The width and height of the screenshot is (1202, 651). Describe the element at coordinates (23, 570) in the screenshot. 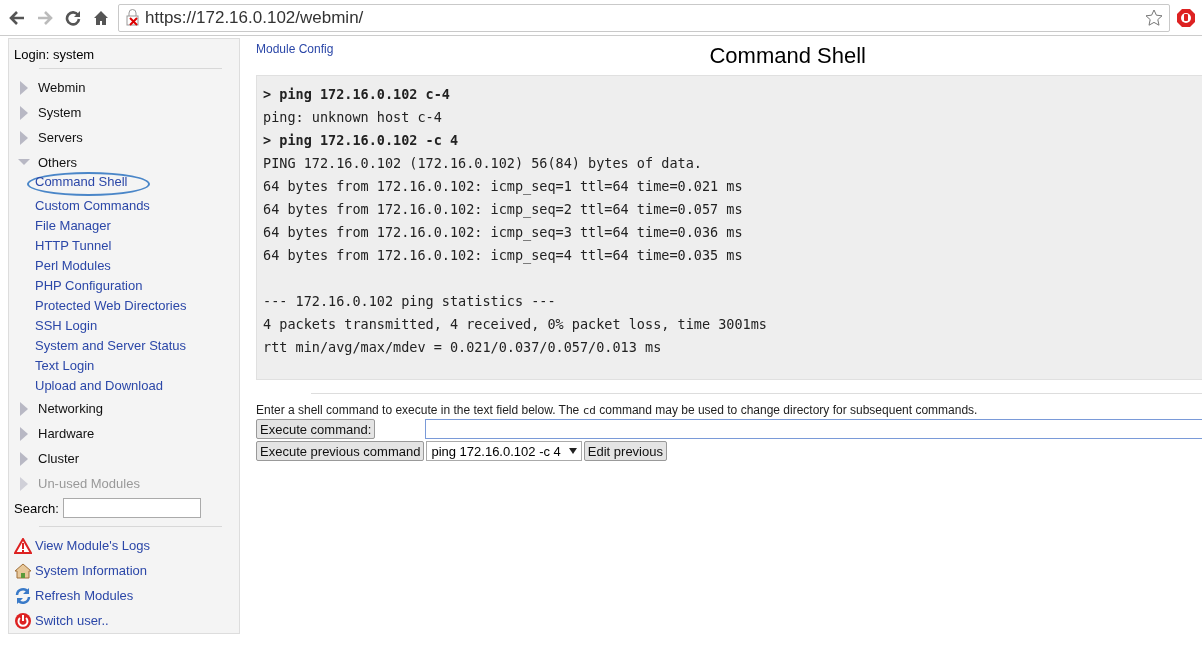

I see `house-icon` at that location.